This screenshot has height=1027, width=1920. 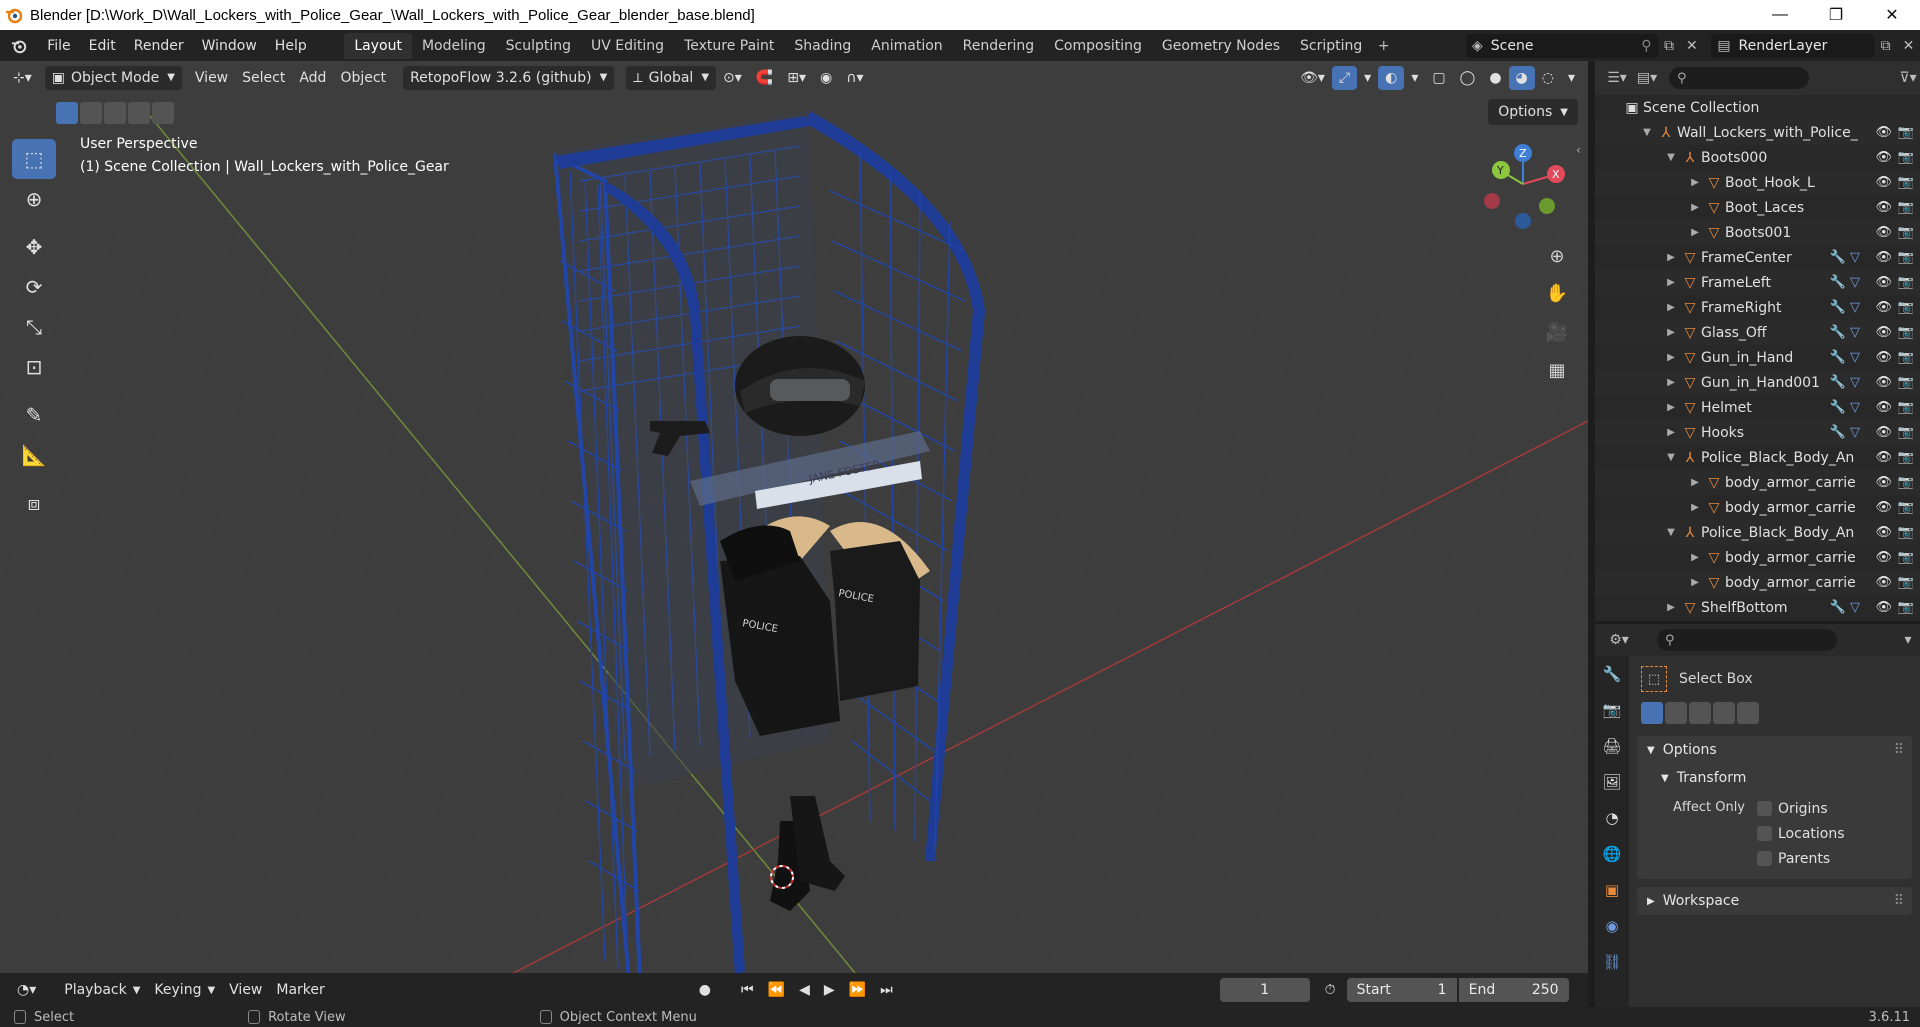 I want to click on gizmo-neg-z, so click(x=1523, y=221).